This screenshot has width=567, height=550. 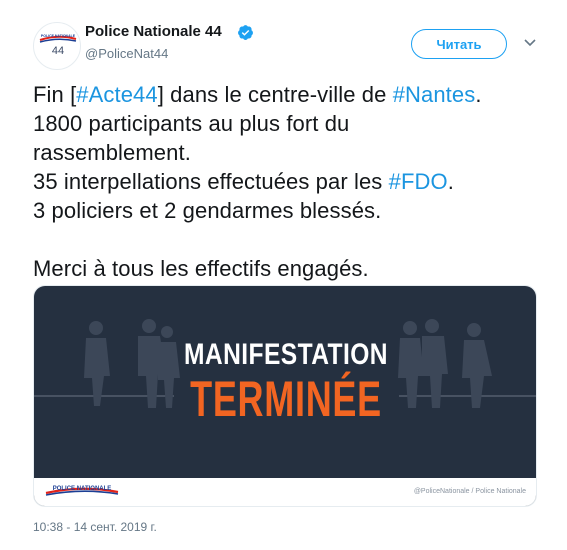 What do you see at coordinates (153, 31) in the screenshot?
I see `display-name: Police Nationale 44` at bounding box center [153, 31].